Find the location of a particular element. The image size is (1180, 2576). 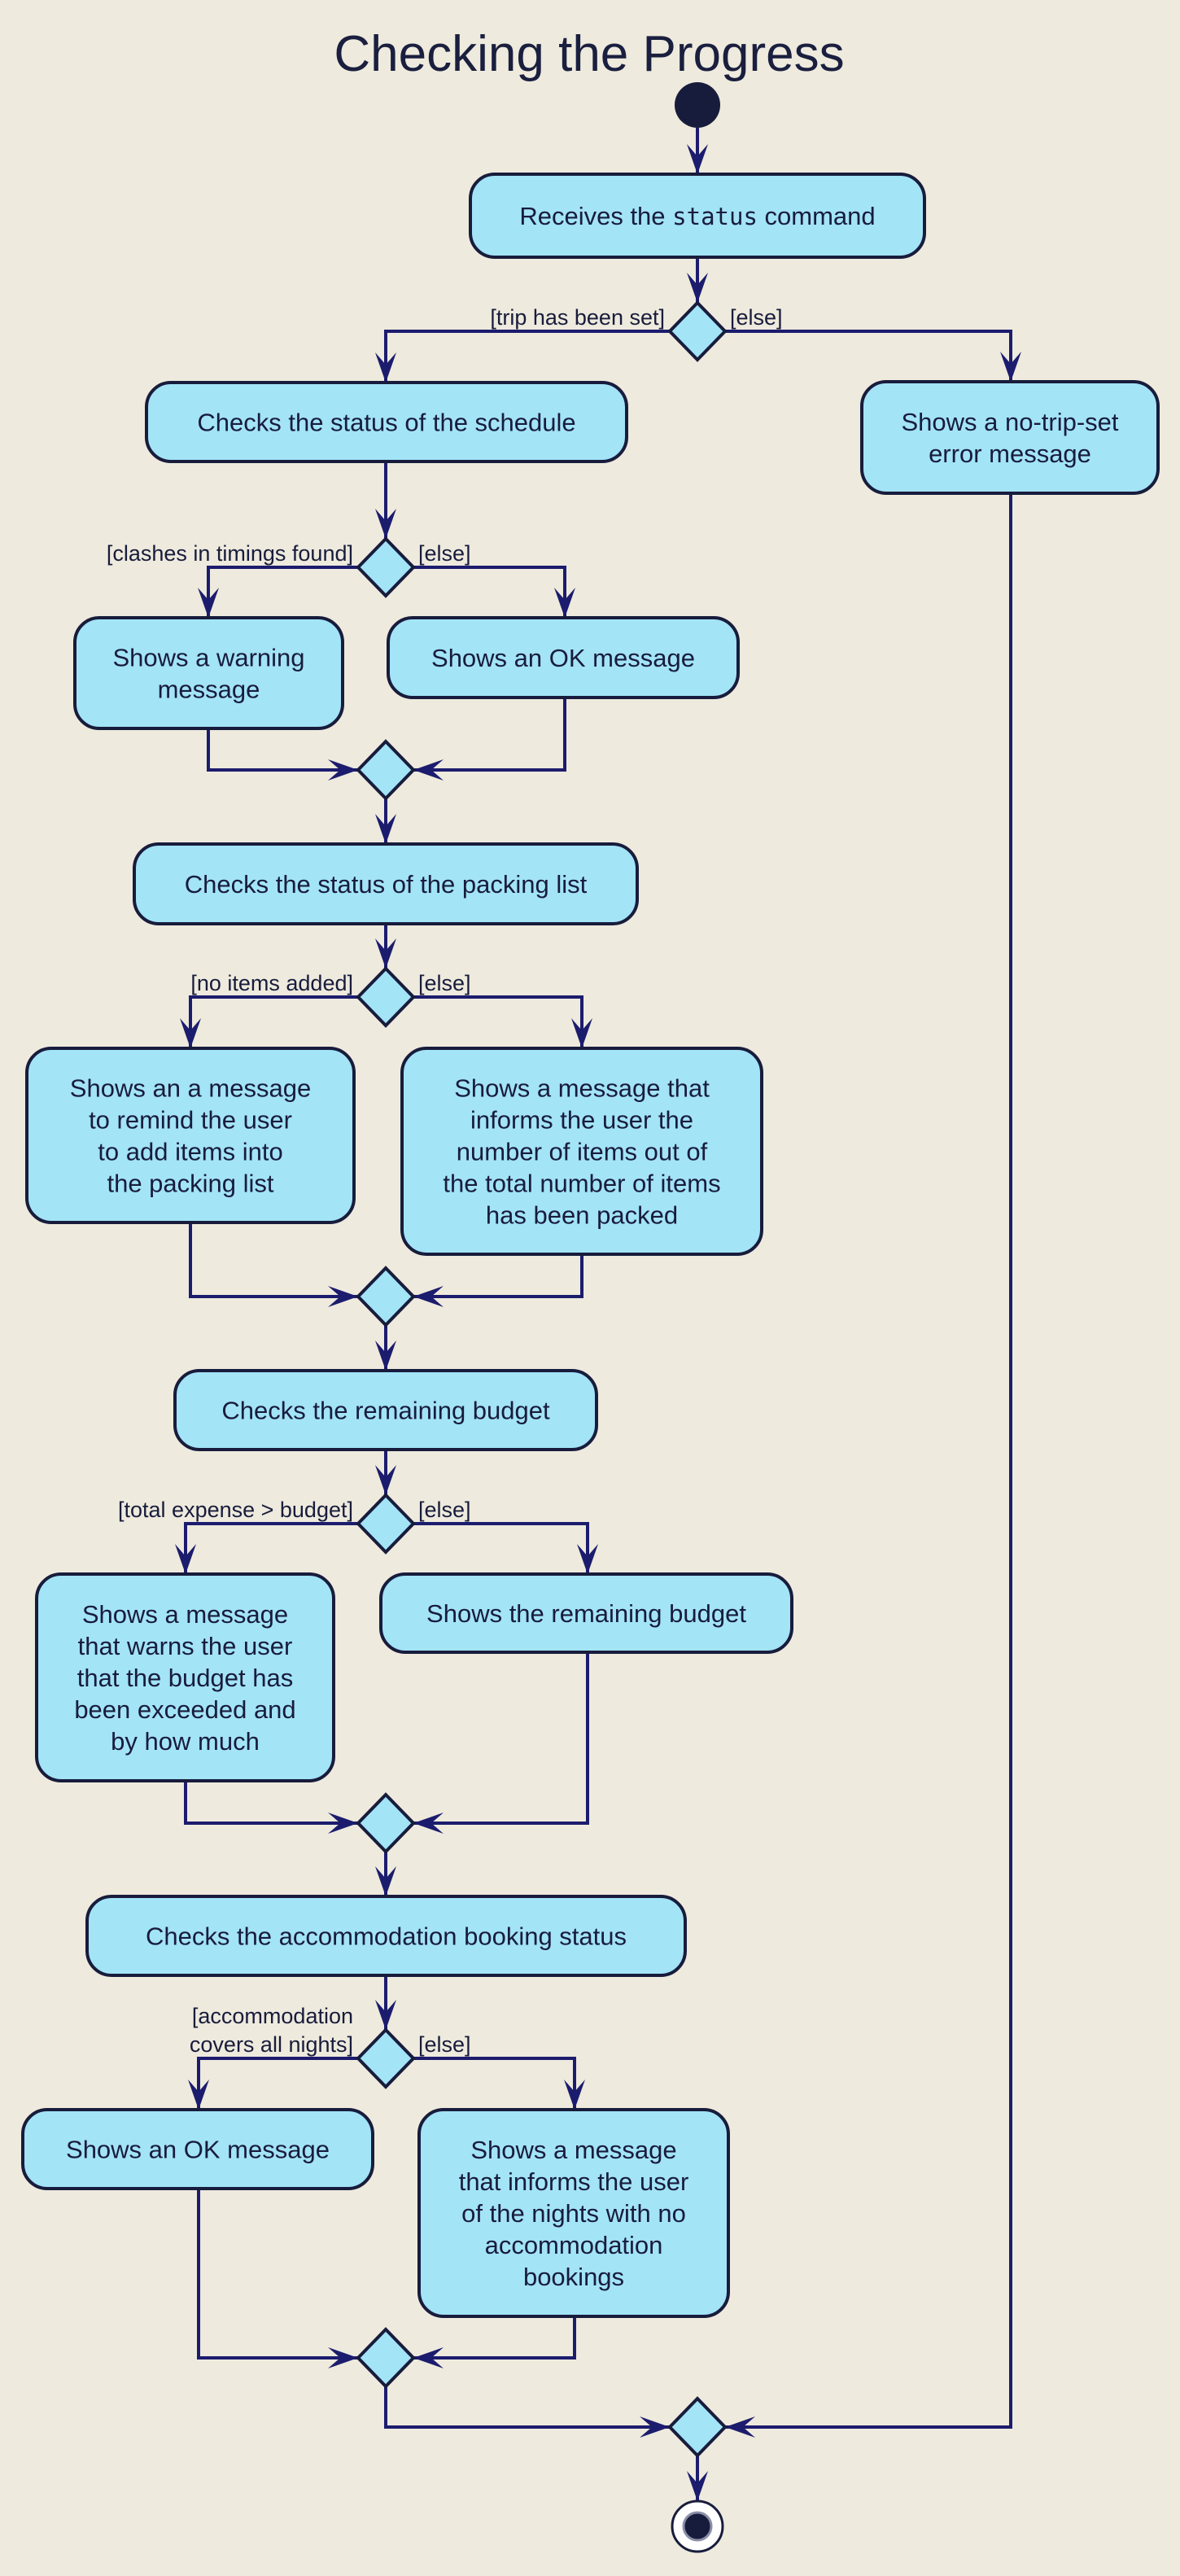

activity-label-line: number of items out of is located at coordinates (582, 1152).